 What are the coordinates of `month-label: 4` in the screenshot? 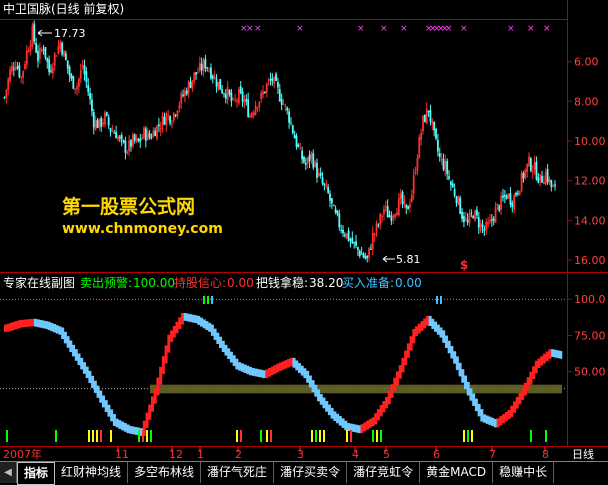 It's located at (355, 454).